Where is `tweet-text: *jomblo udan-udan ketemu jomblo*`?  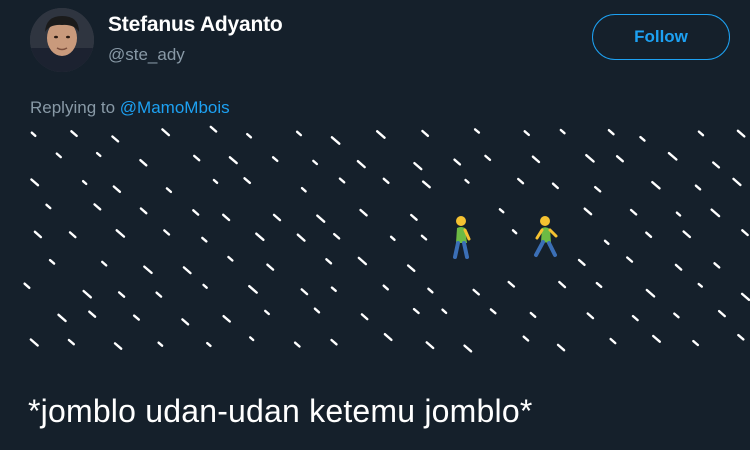 tweet-text: *jomblo udan-udan ketemu jomblo* is located at coordinates (280, 411).